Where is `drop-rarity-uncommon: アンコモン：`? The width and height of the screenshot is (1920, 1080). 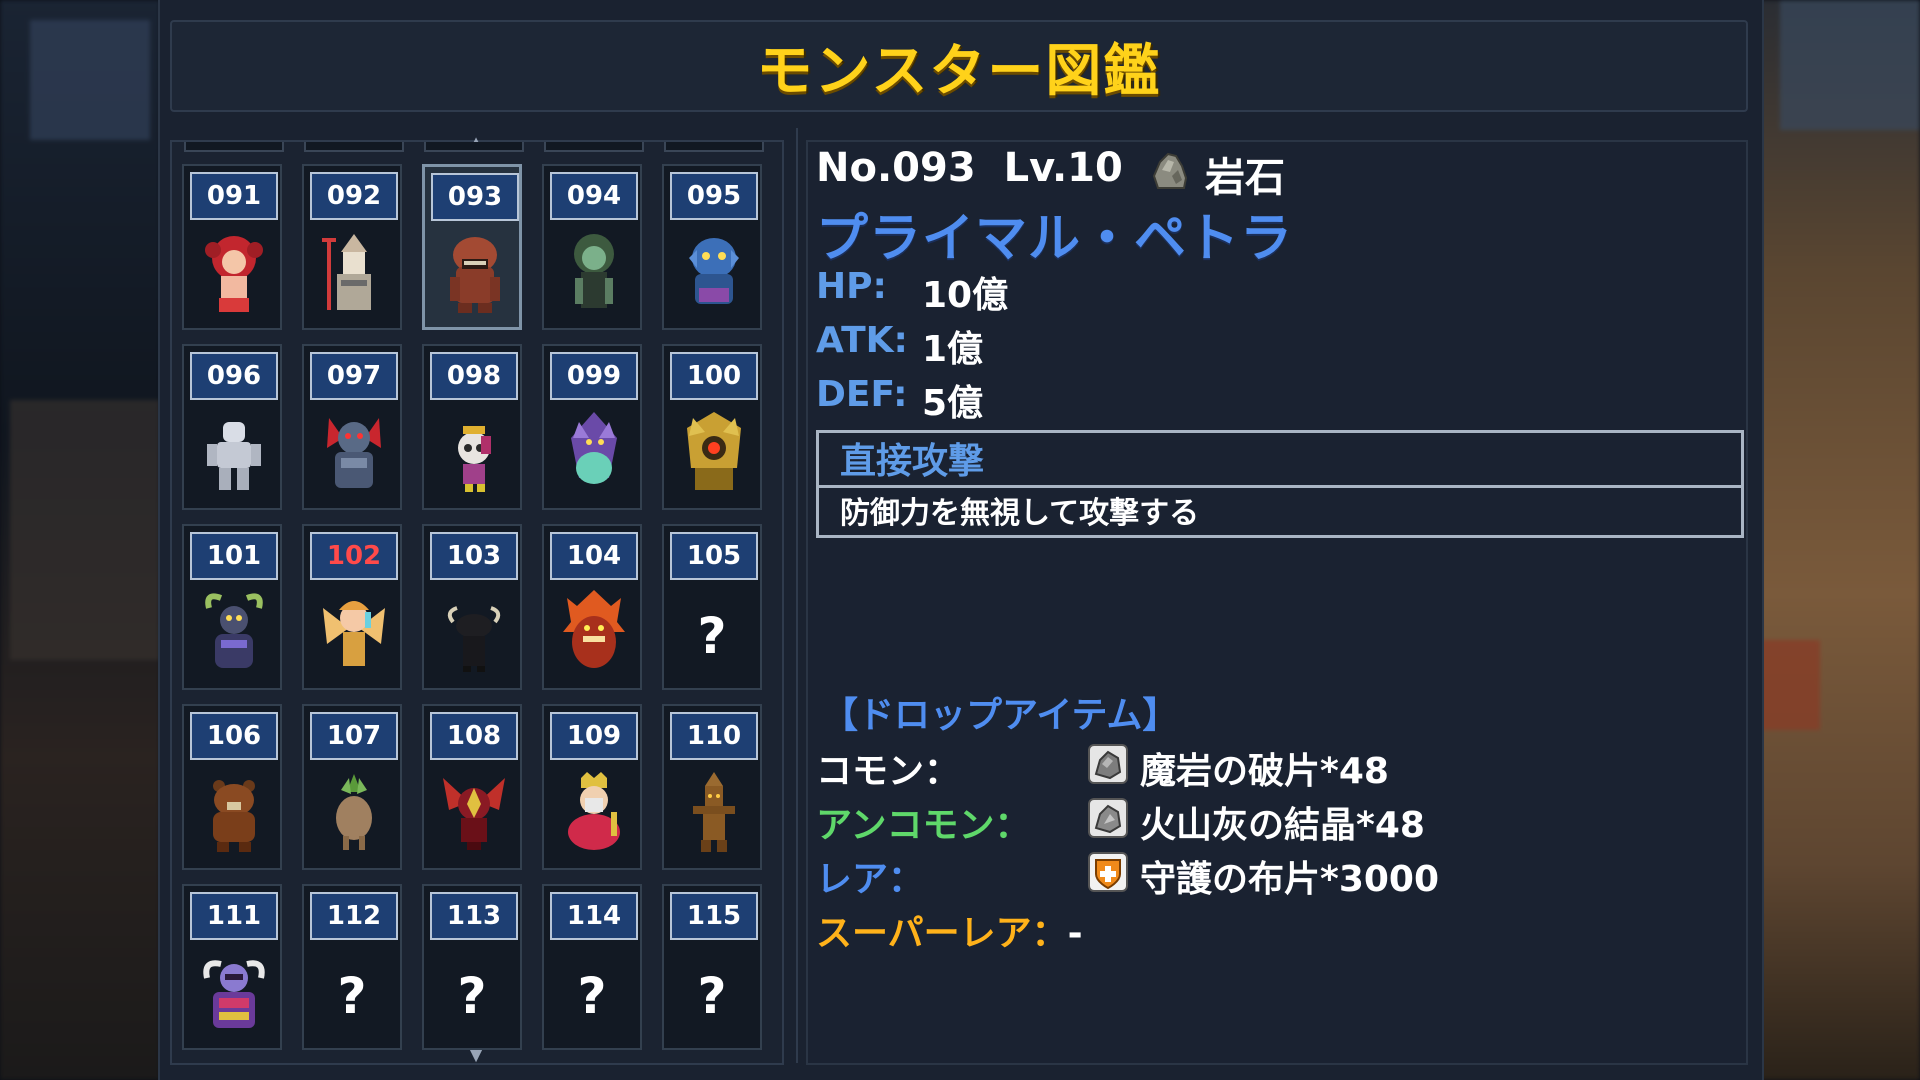
drop-rarity-uncommon: アンコモン： is located at coordinates (923, 825).